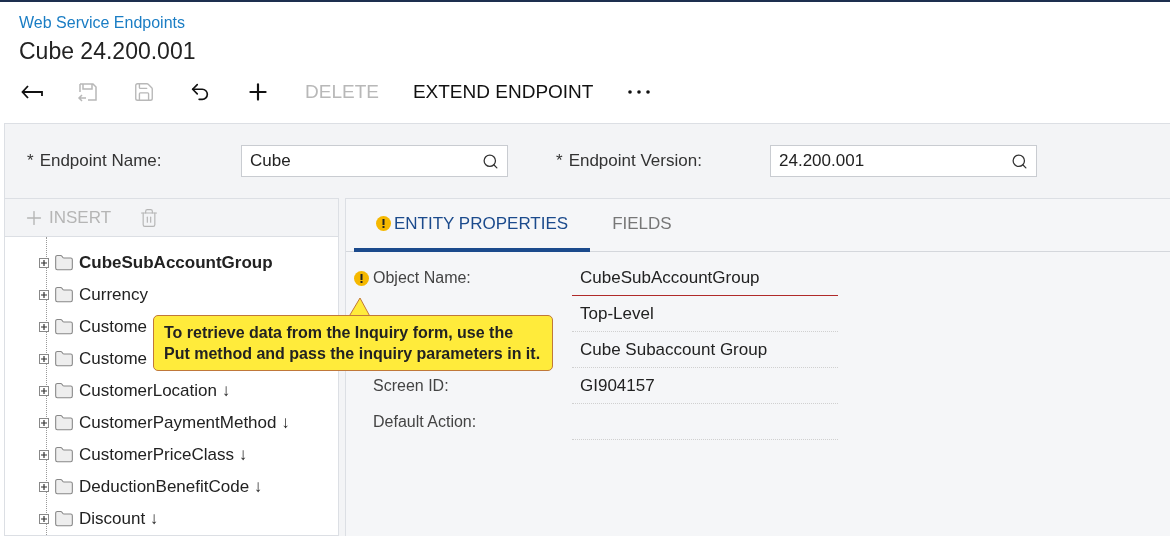 This screenshot has height=536, width=1170. Describe the element at coordinates (635, 161) in the screenshot. I see `field-label: Endpoint Version:` at that location.